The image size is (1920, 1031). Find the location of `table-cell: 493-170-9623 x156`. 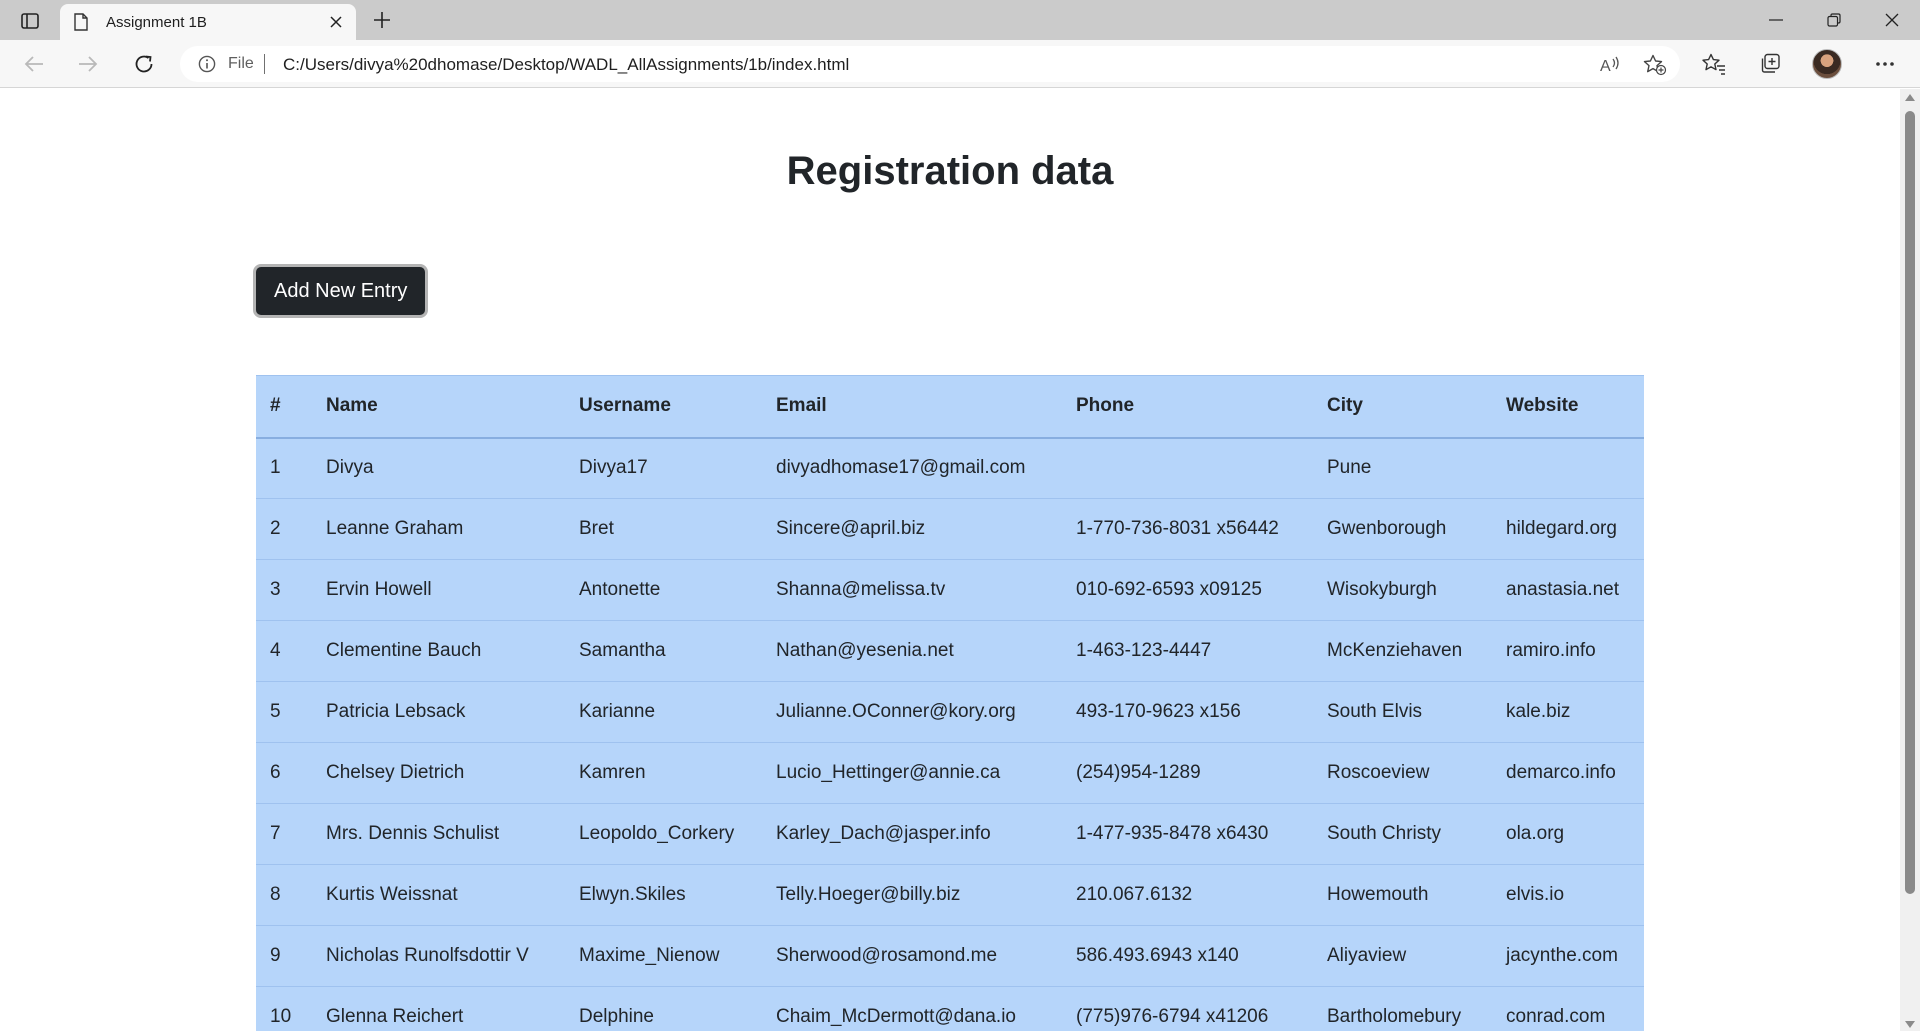

table-cell: 493-170-9623 x156 is located at coordinates (1187, 712).